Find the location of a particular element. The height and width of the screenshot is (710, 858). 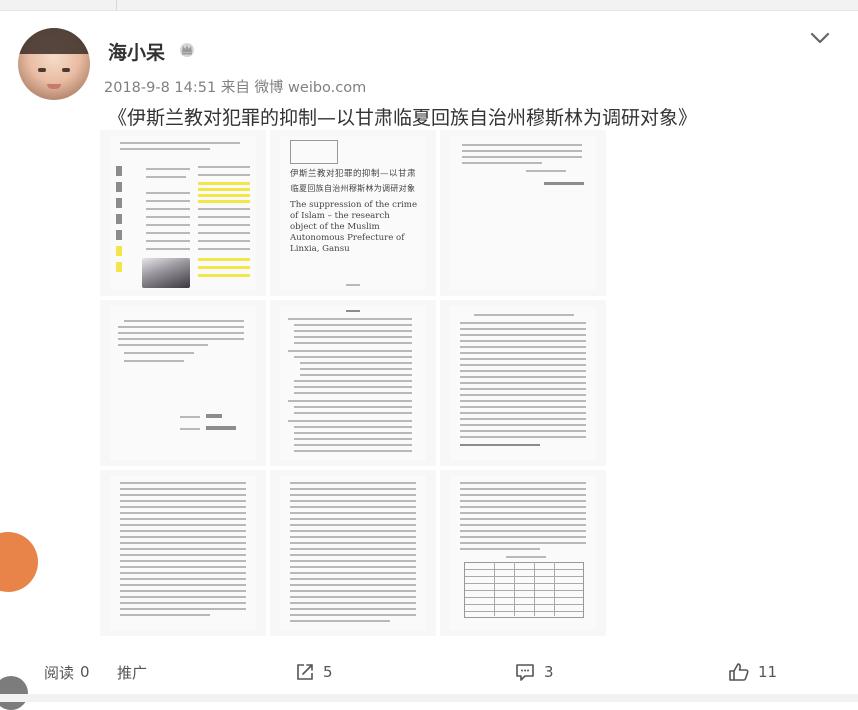

side-avatar is located at coordinates (19, 562).